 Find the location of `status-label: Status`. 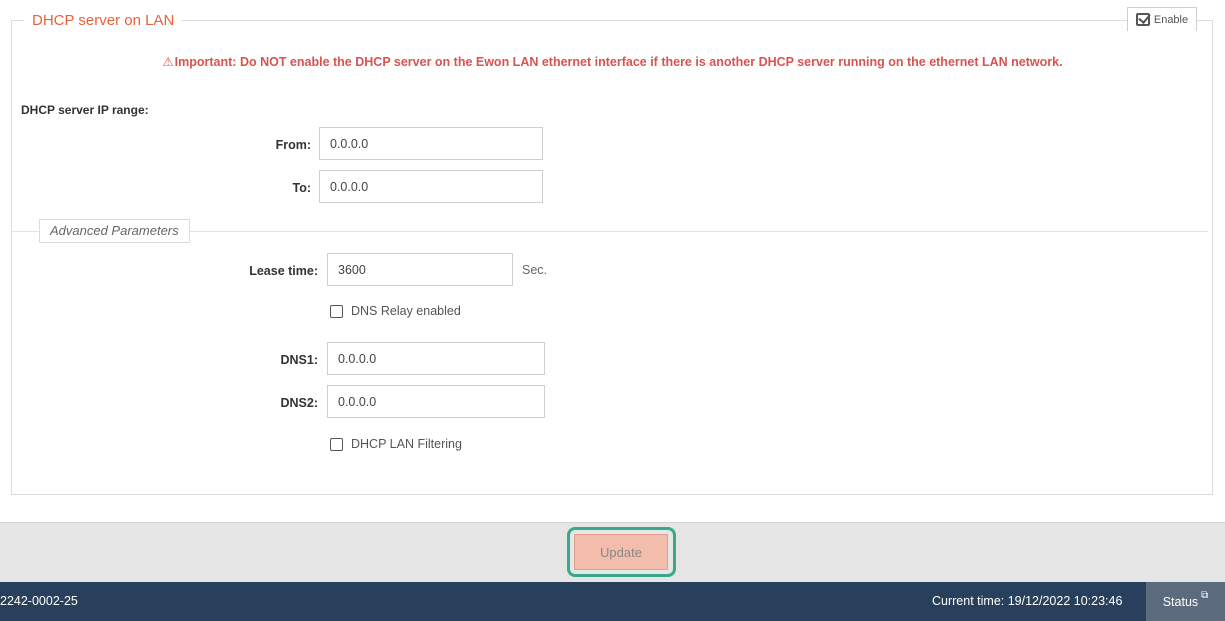

status-label: Status is located at coordinates (1180, 601).